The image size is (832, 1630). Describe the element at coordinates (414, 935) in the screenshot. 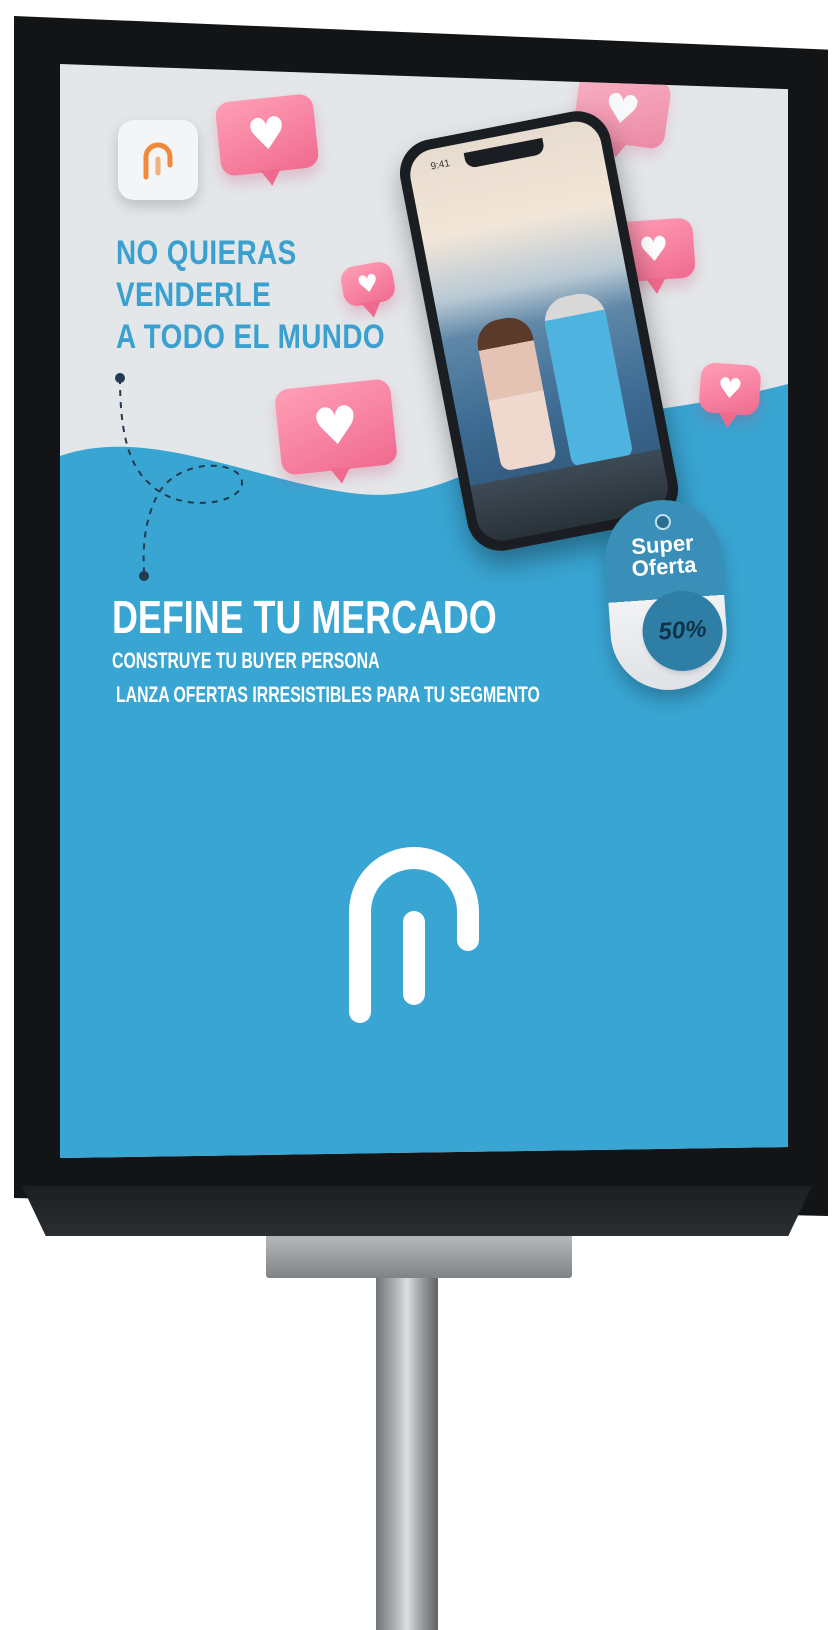

I see `brand-logo-icon` at that location.